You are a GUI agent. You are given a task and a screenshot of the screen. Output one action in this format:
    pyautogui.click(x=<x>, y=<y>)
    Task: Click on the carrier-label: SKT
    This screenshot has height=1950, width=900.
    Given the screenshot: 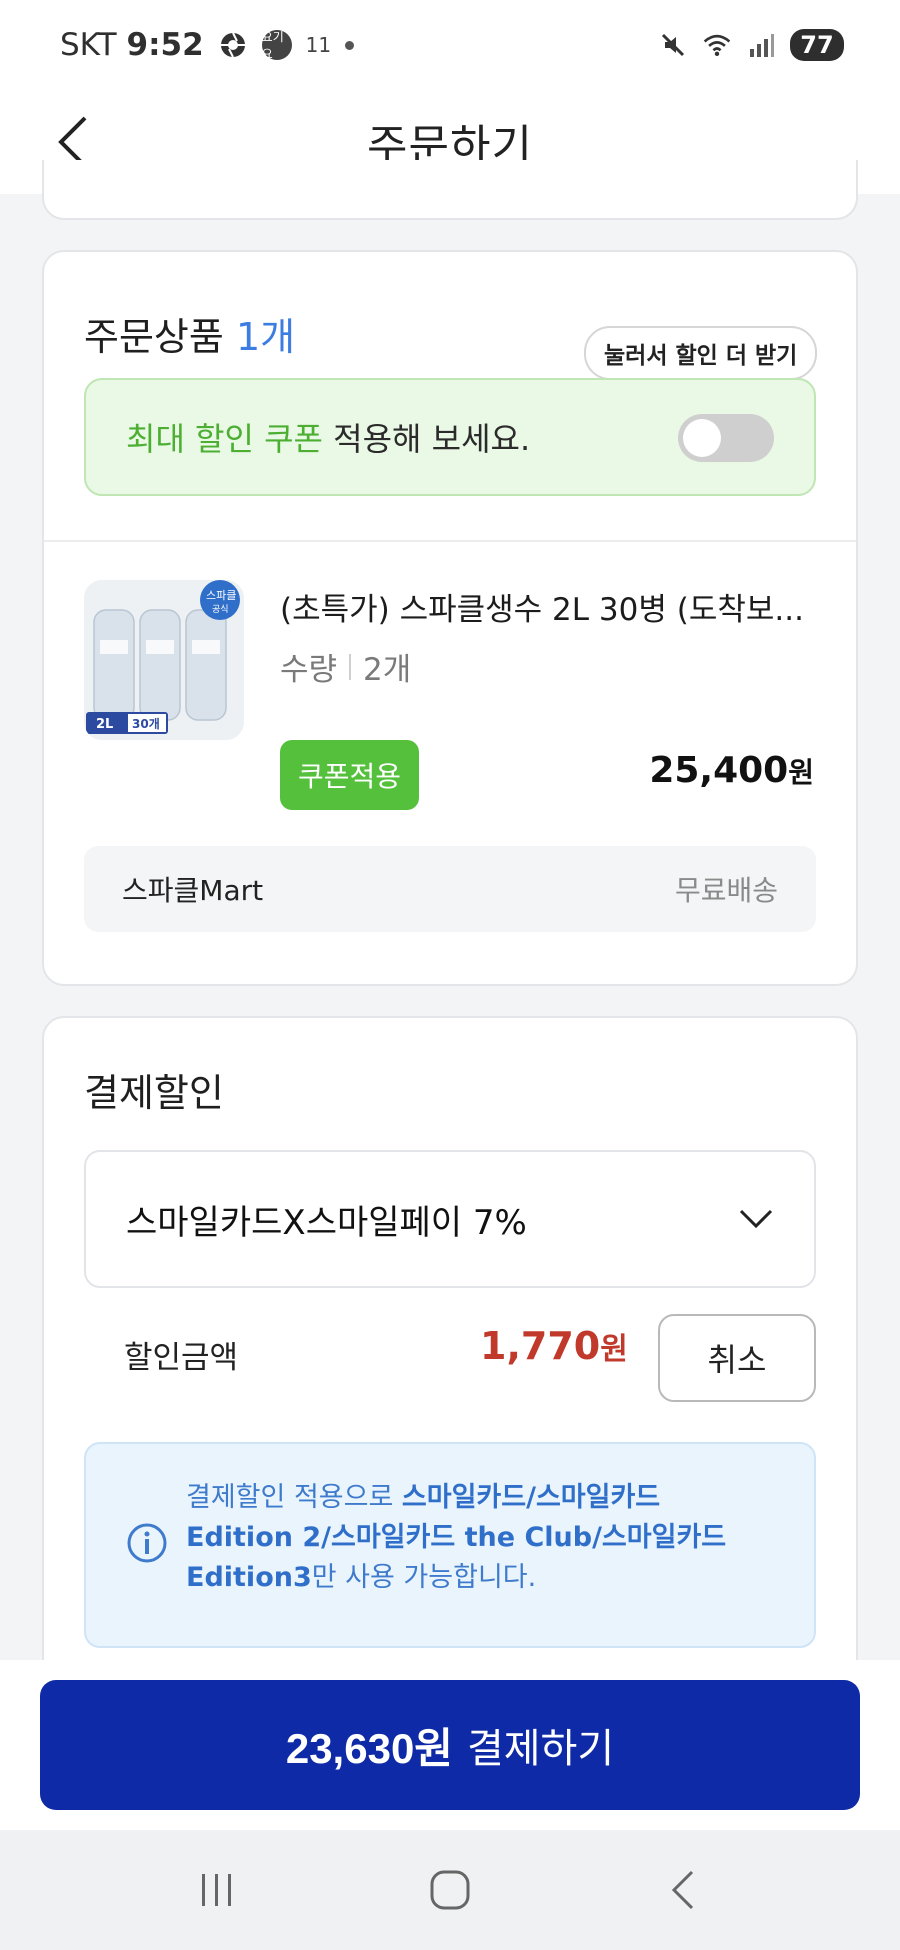 What is the action you would take?
    pyautogui.click(x=88, y=45)
    